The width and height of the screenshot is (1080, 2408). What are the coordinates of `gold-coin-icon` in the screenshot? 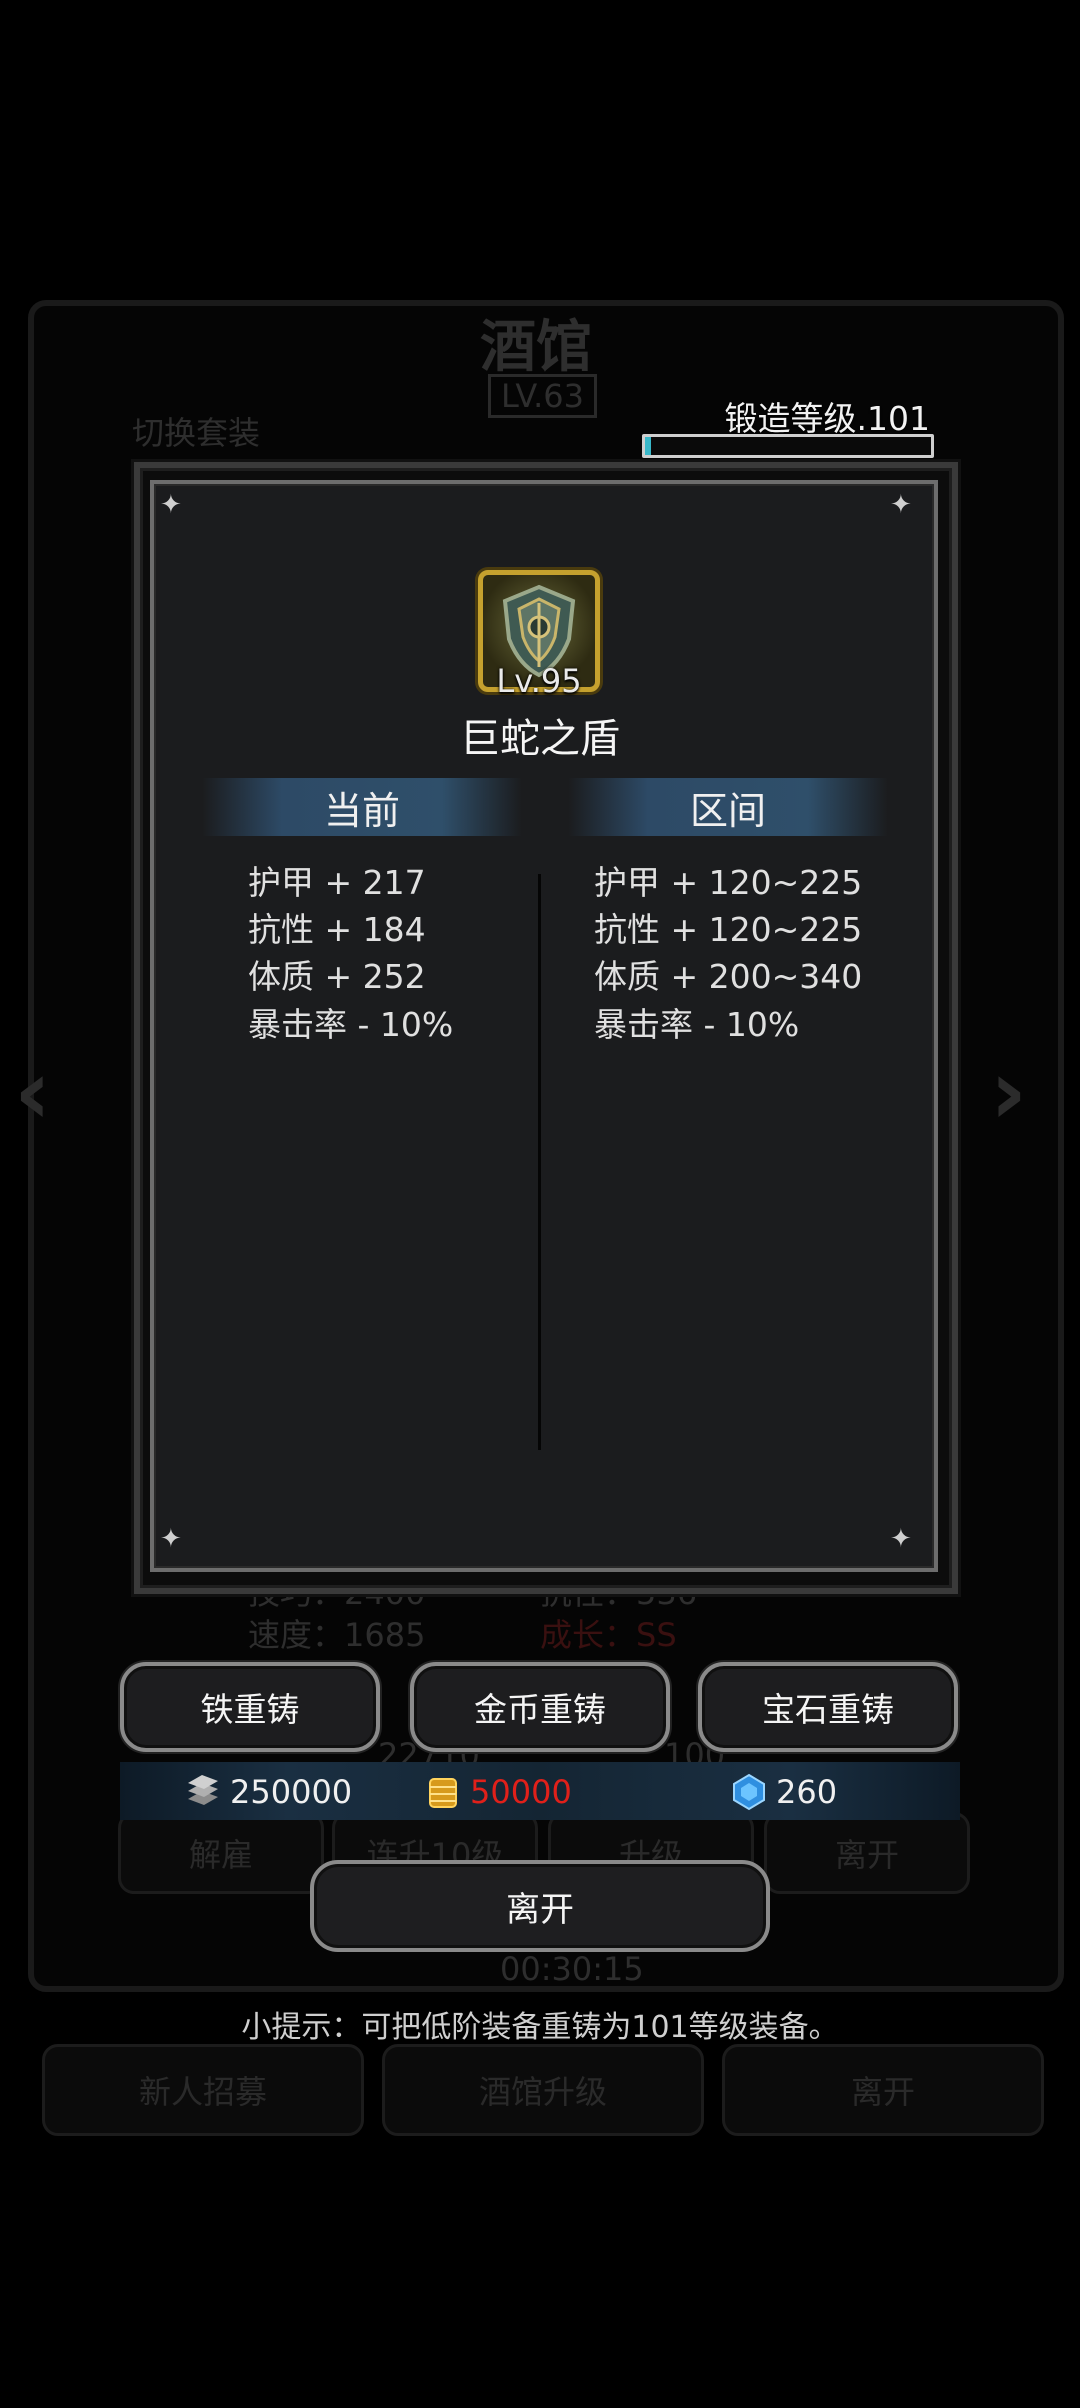 It's located at (443, 1792).